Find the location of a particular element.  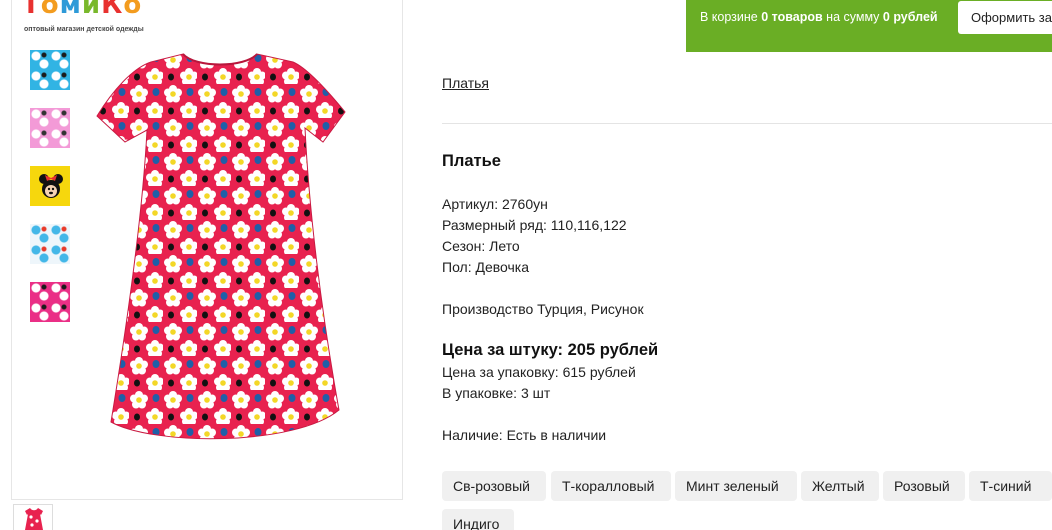

color-option: Желтый is located at coordinates (840, 486).